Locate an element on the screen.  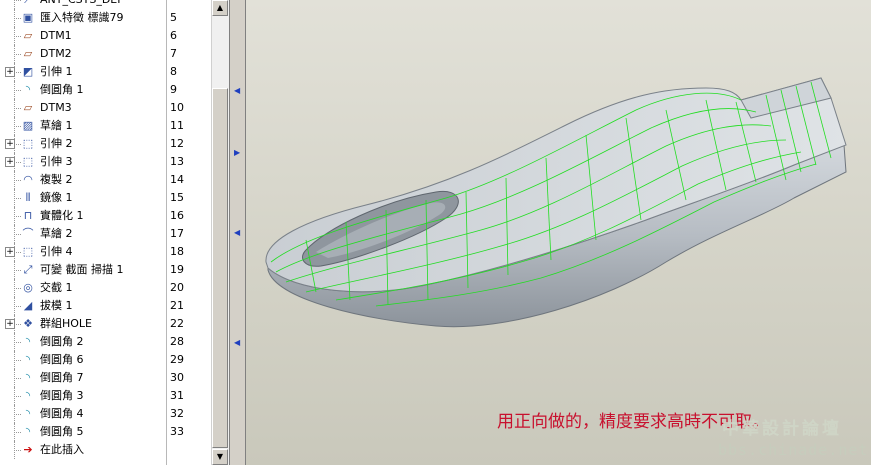
tree-item: ◝ 倒圓角 7 is located at coordinates (83, 378).